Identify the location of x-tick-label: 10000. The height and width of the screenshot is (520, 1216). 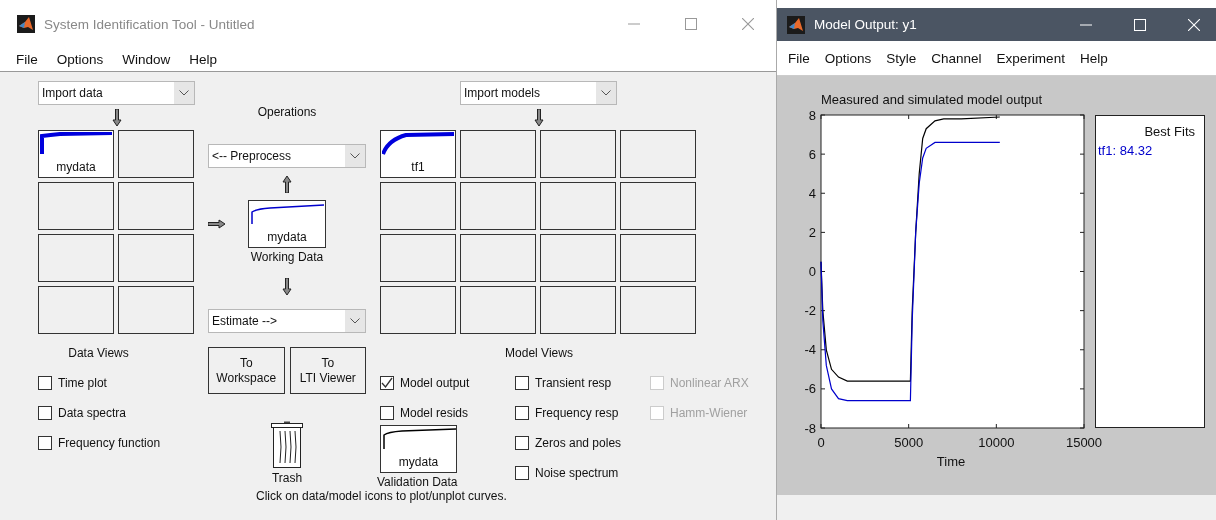
(996, 442).